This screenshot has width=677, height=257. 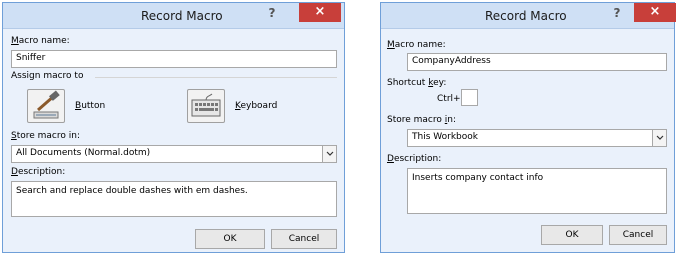 What do you see at coordinates (537, 62) in the screenshot?
I see `macro-name-input: CompanyAddress` at bounding box center [537, 62].